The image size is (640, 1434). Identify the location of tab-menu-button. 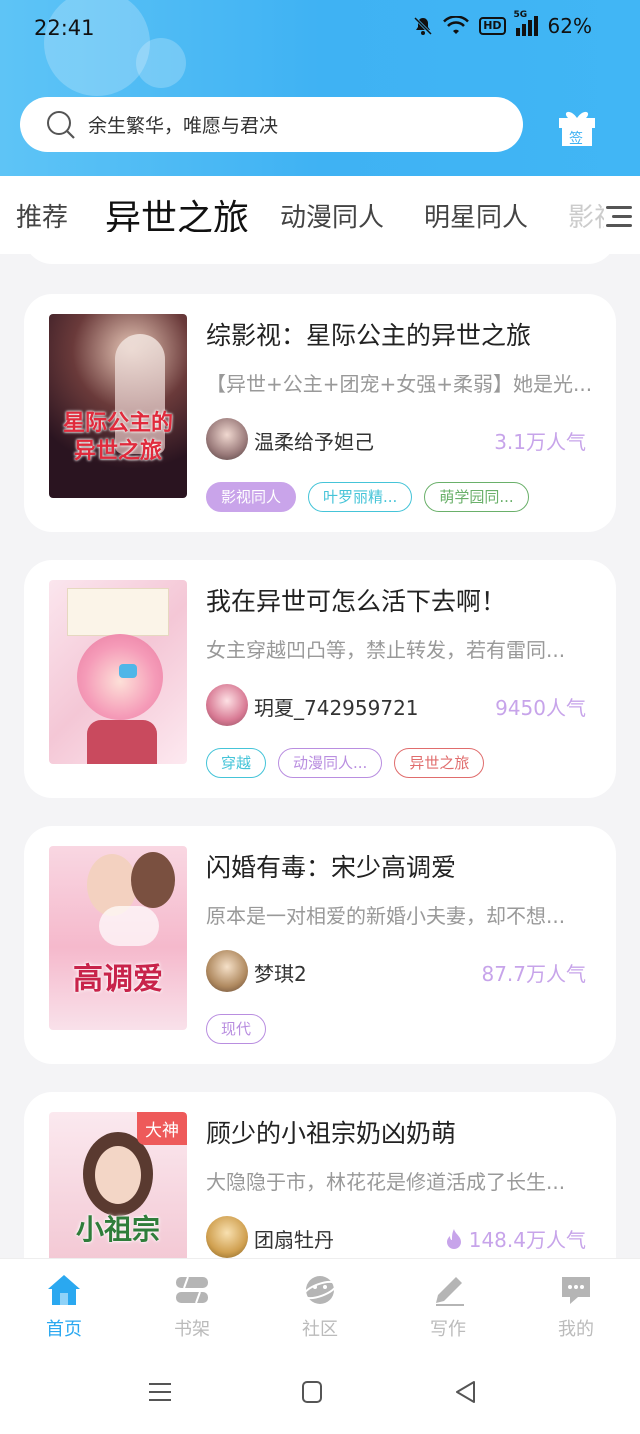
(619, 217).